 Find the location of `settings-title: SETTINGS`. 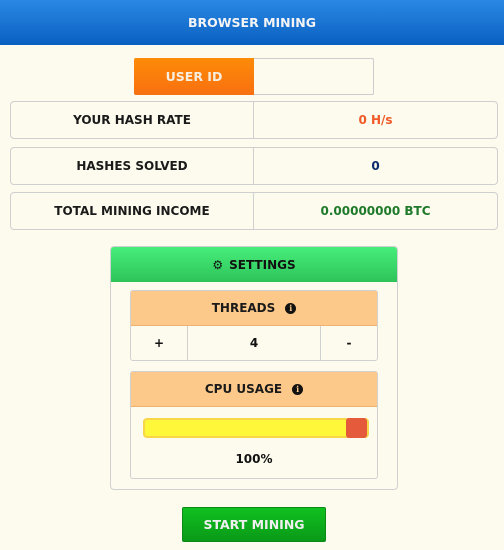

settings-title: SETTINGS is located at coordinates (262, 264).